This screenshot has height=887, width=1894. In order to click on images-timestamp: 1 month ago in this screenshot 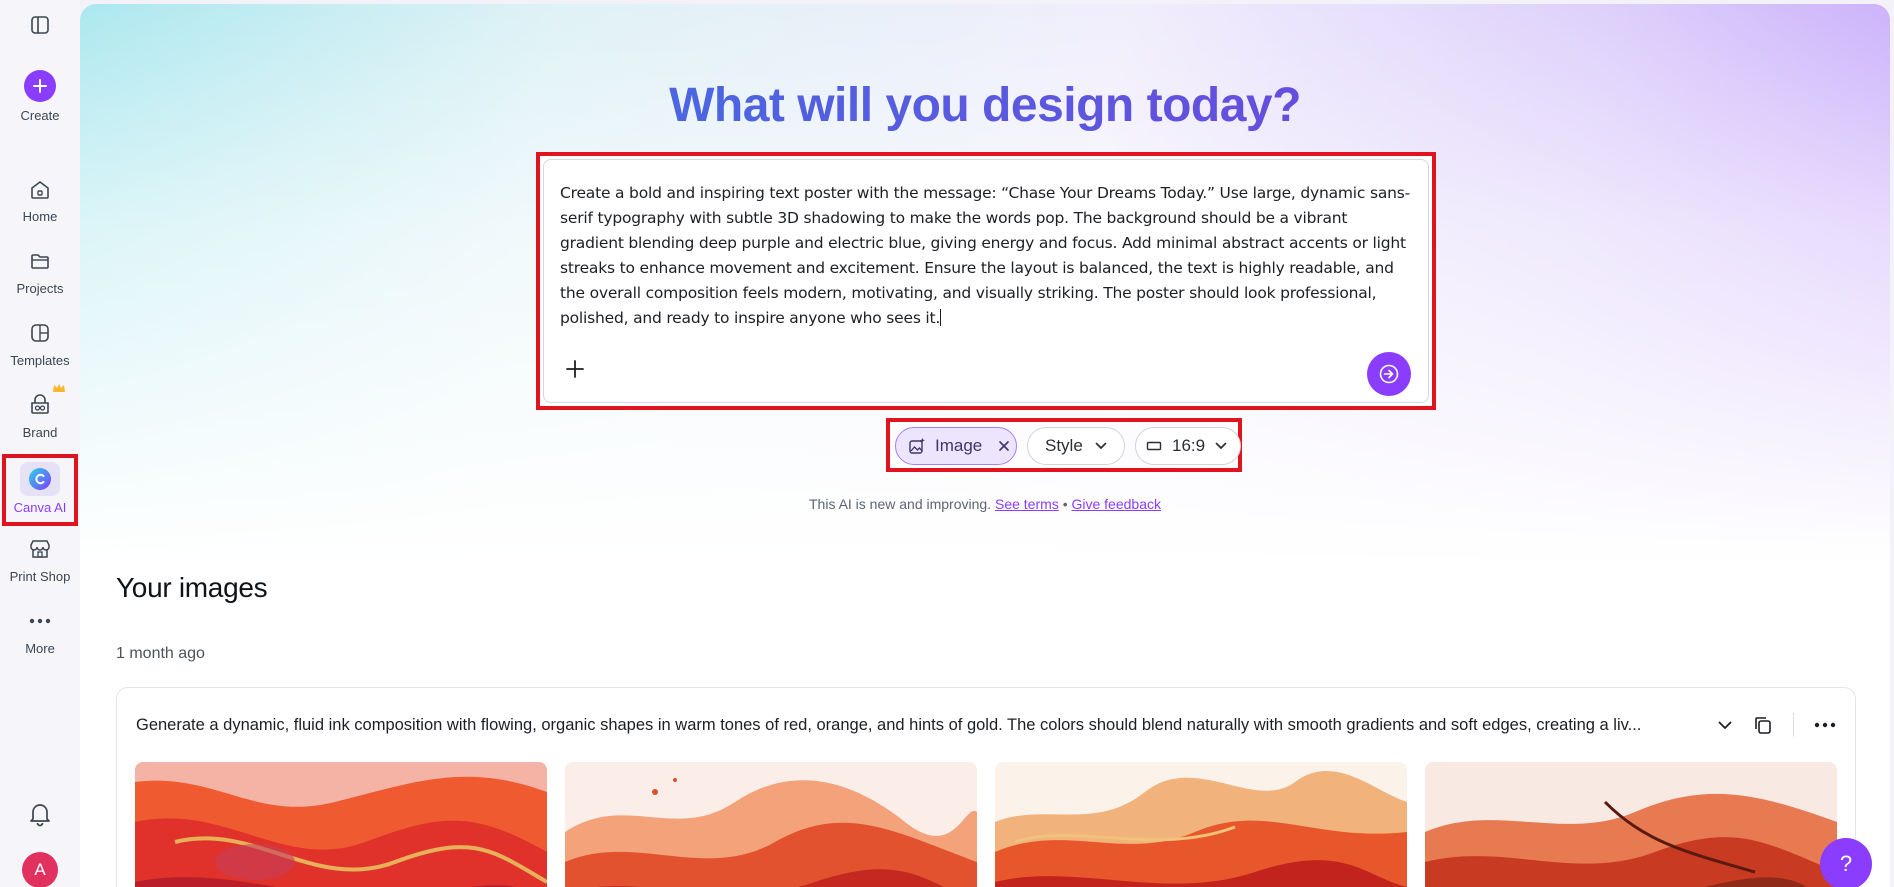, I will do `click(160, 653)`.